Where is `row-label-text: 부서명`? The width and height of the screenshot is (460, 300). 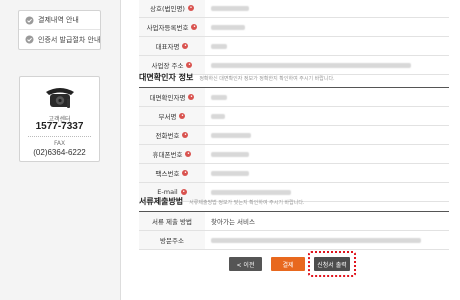
row-label-text: 부서명 is located at coordinates (167, 117).